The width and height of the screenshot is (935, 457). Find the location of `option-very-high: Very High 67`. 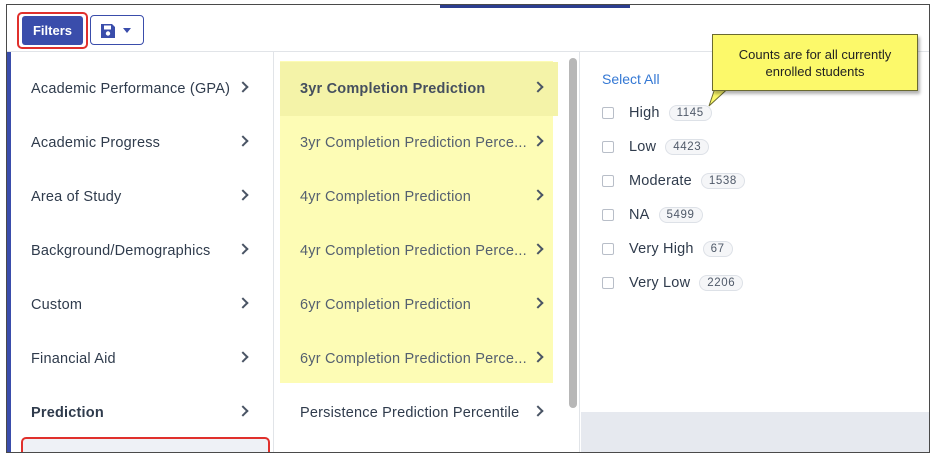

option-very-high: Very High 67 is located at coordinates (667, 249).